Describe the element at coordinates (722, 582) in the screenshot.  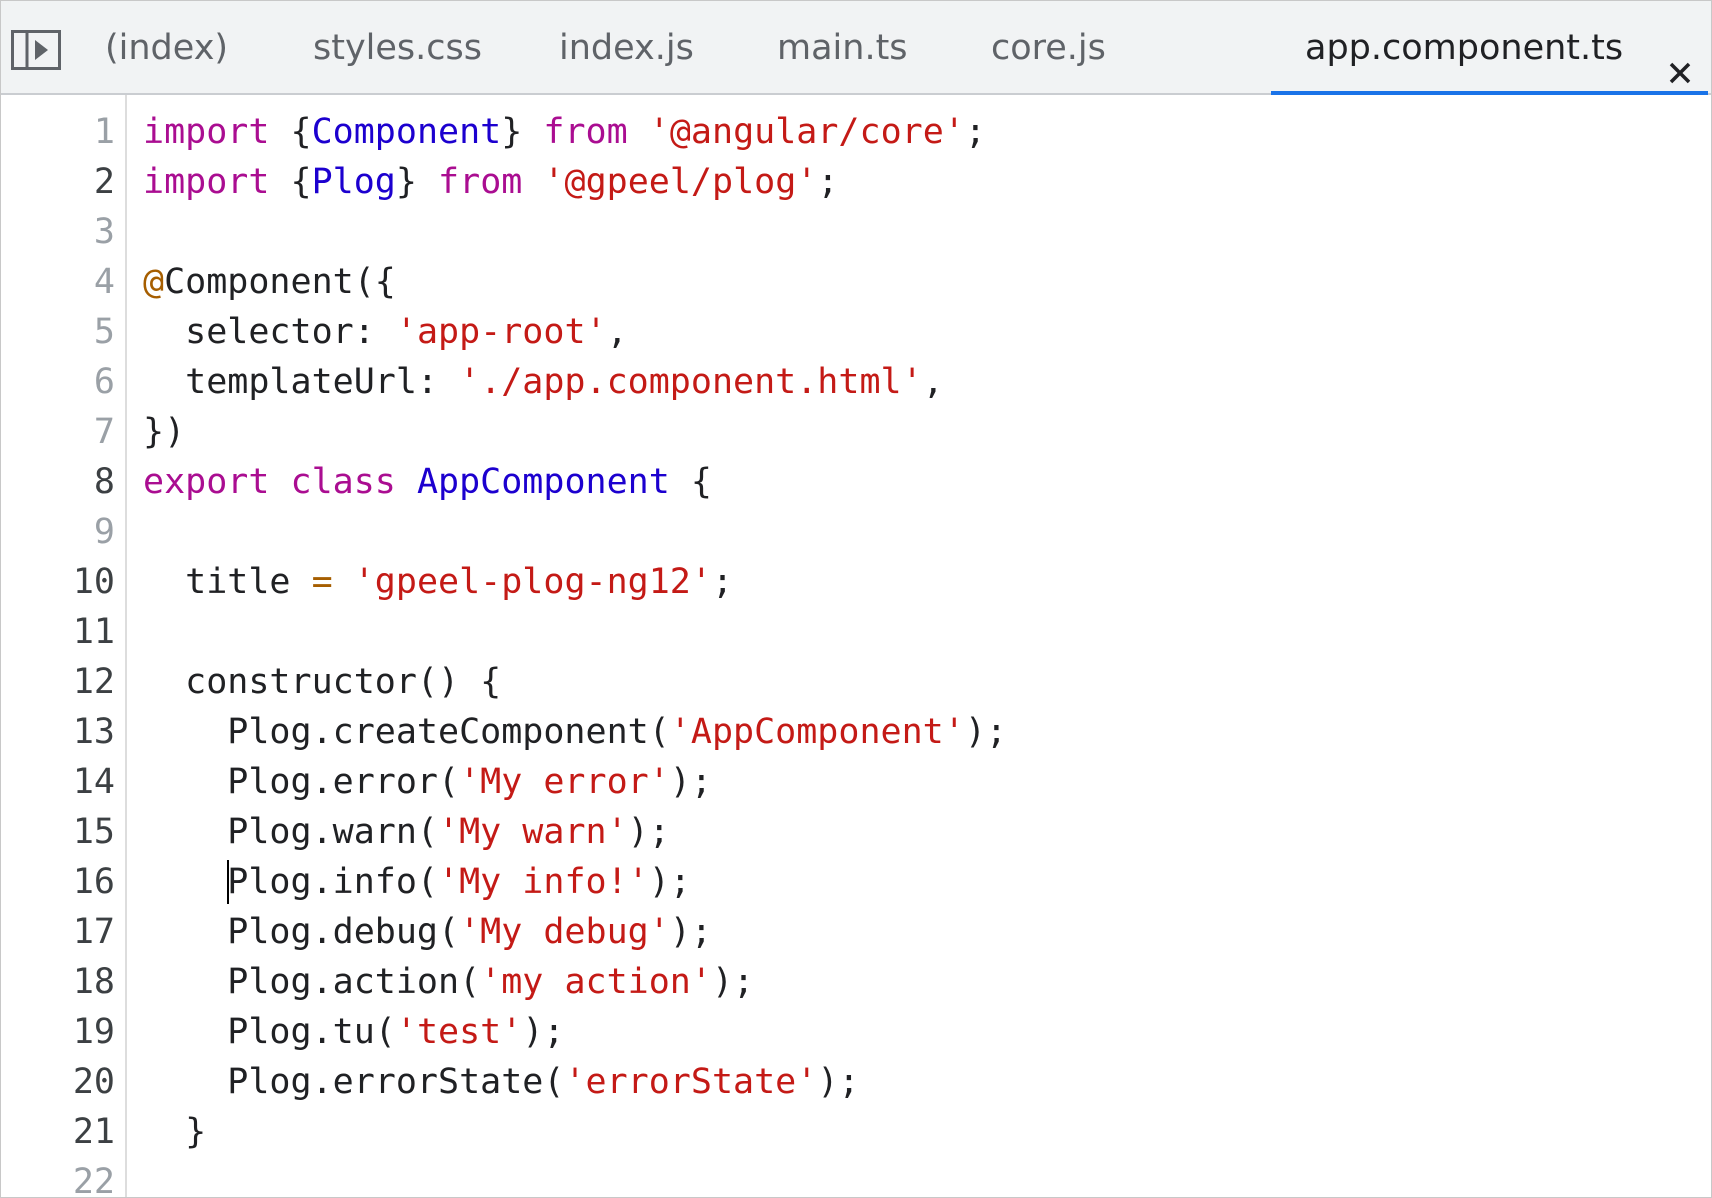
I see `code-token: ;` at that location.